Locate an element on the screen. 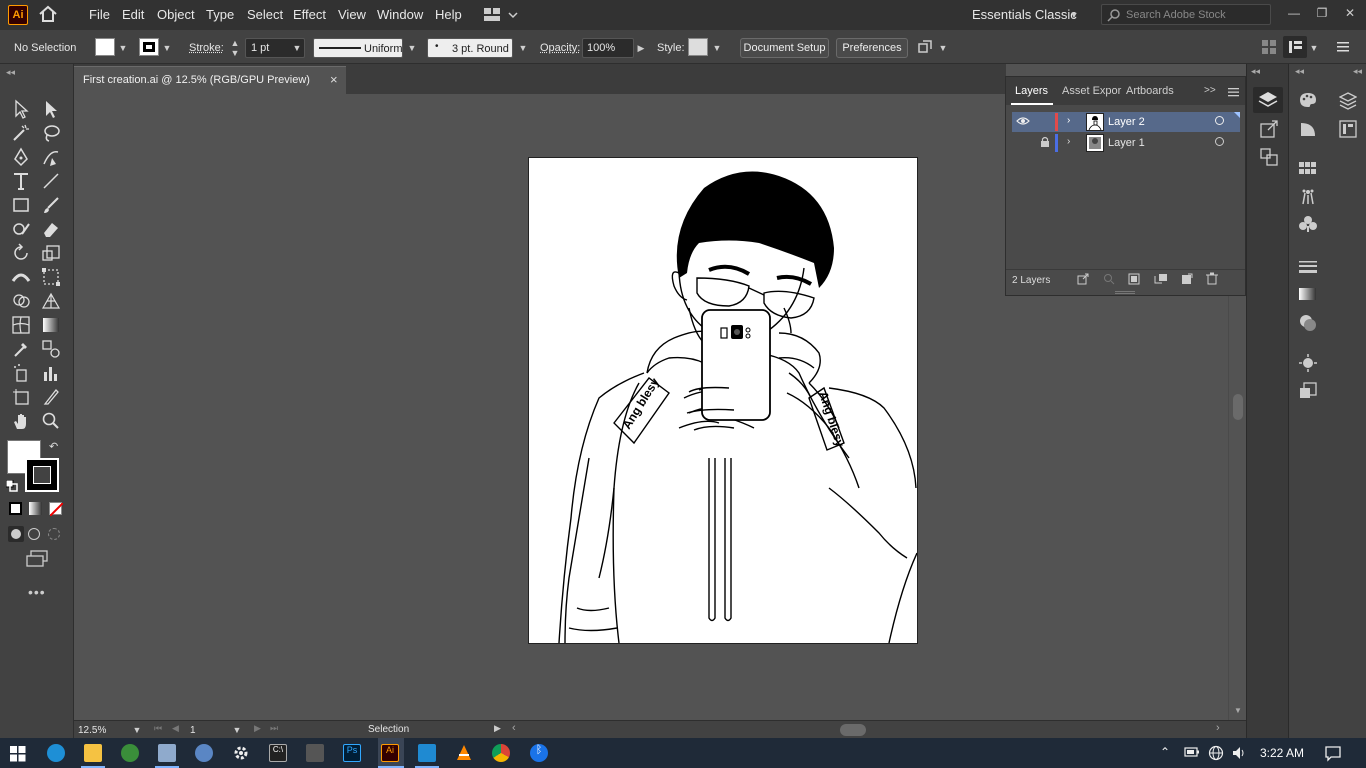 This screenshot has width=1366, height=768. photoshop-icon: Ps is located at coordinates (352, 753).